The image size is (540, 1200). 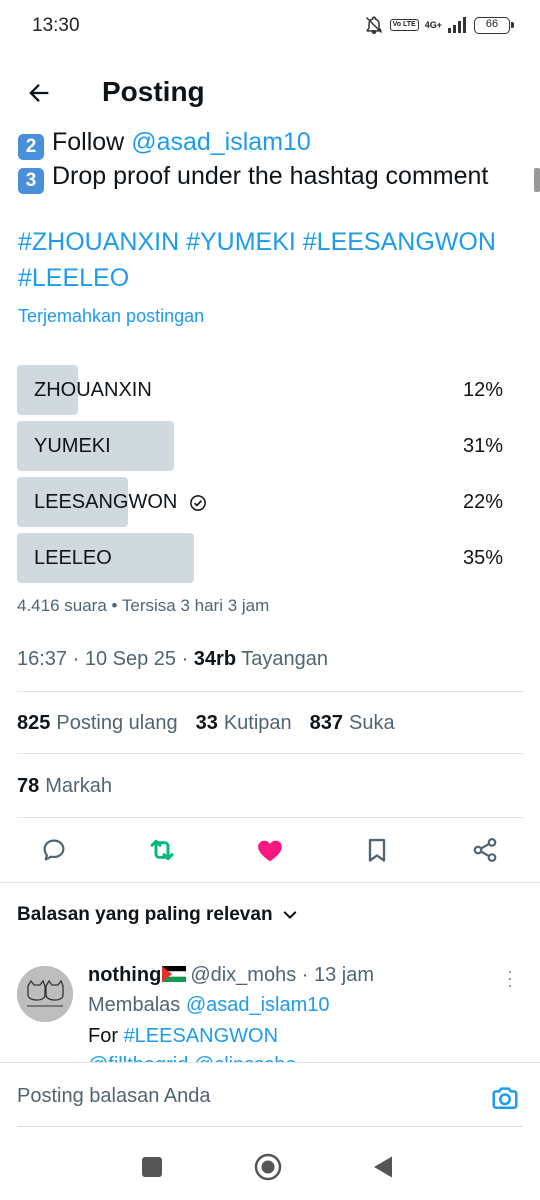 I want to click on views-label: Tayangan, so click(x=284, y=659).